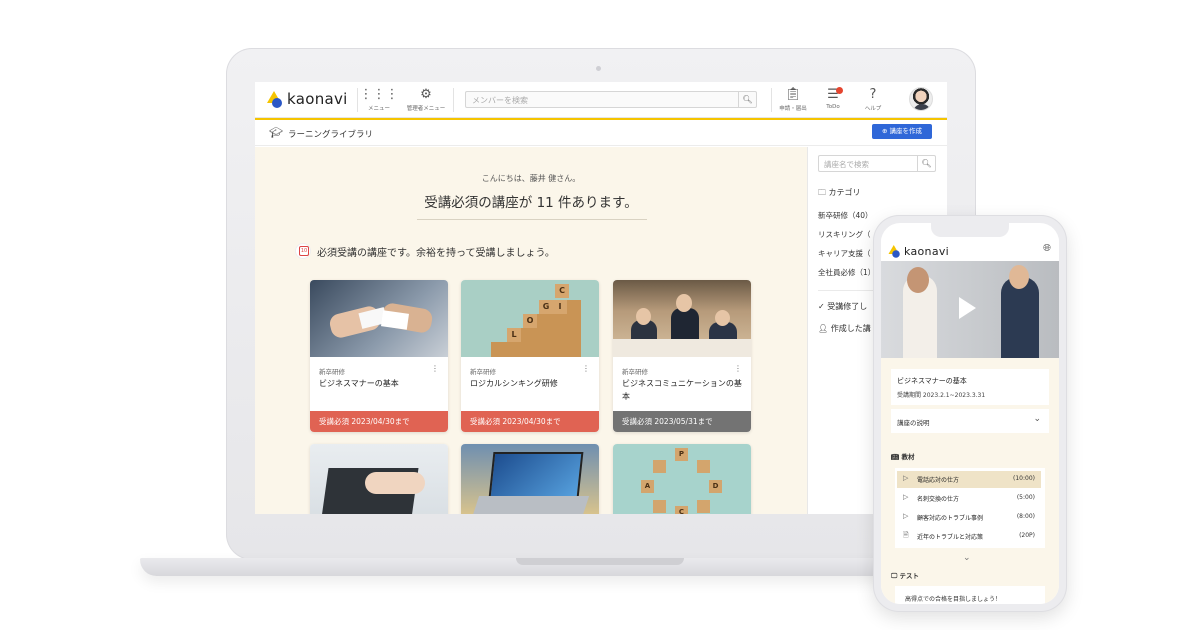 This screenshot has height=630, width=1200. What do you see at coordinates (846, 272) in the screenshot?
I see `category-item: 全社員必修（1）` at bounding box center [846, 272].